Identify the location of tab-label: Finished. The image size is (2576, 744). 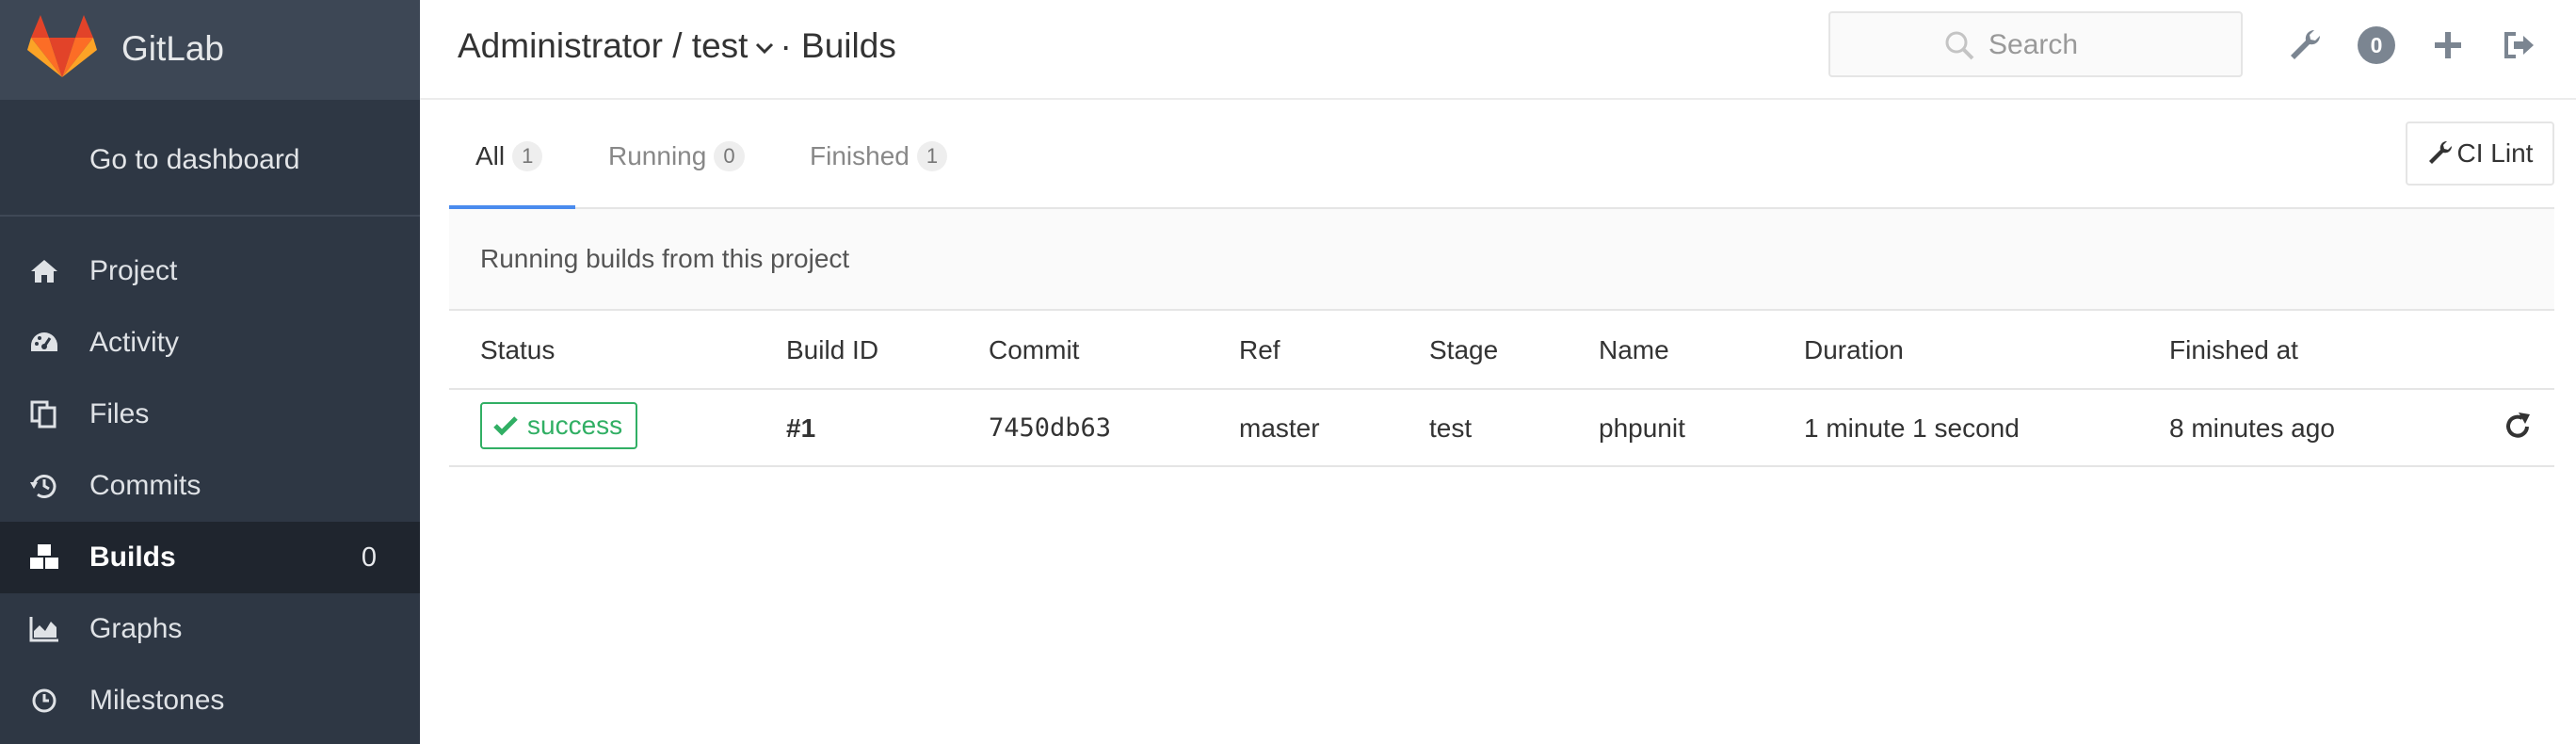
(860, 155).